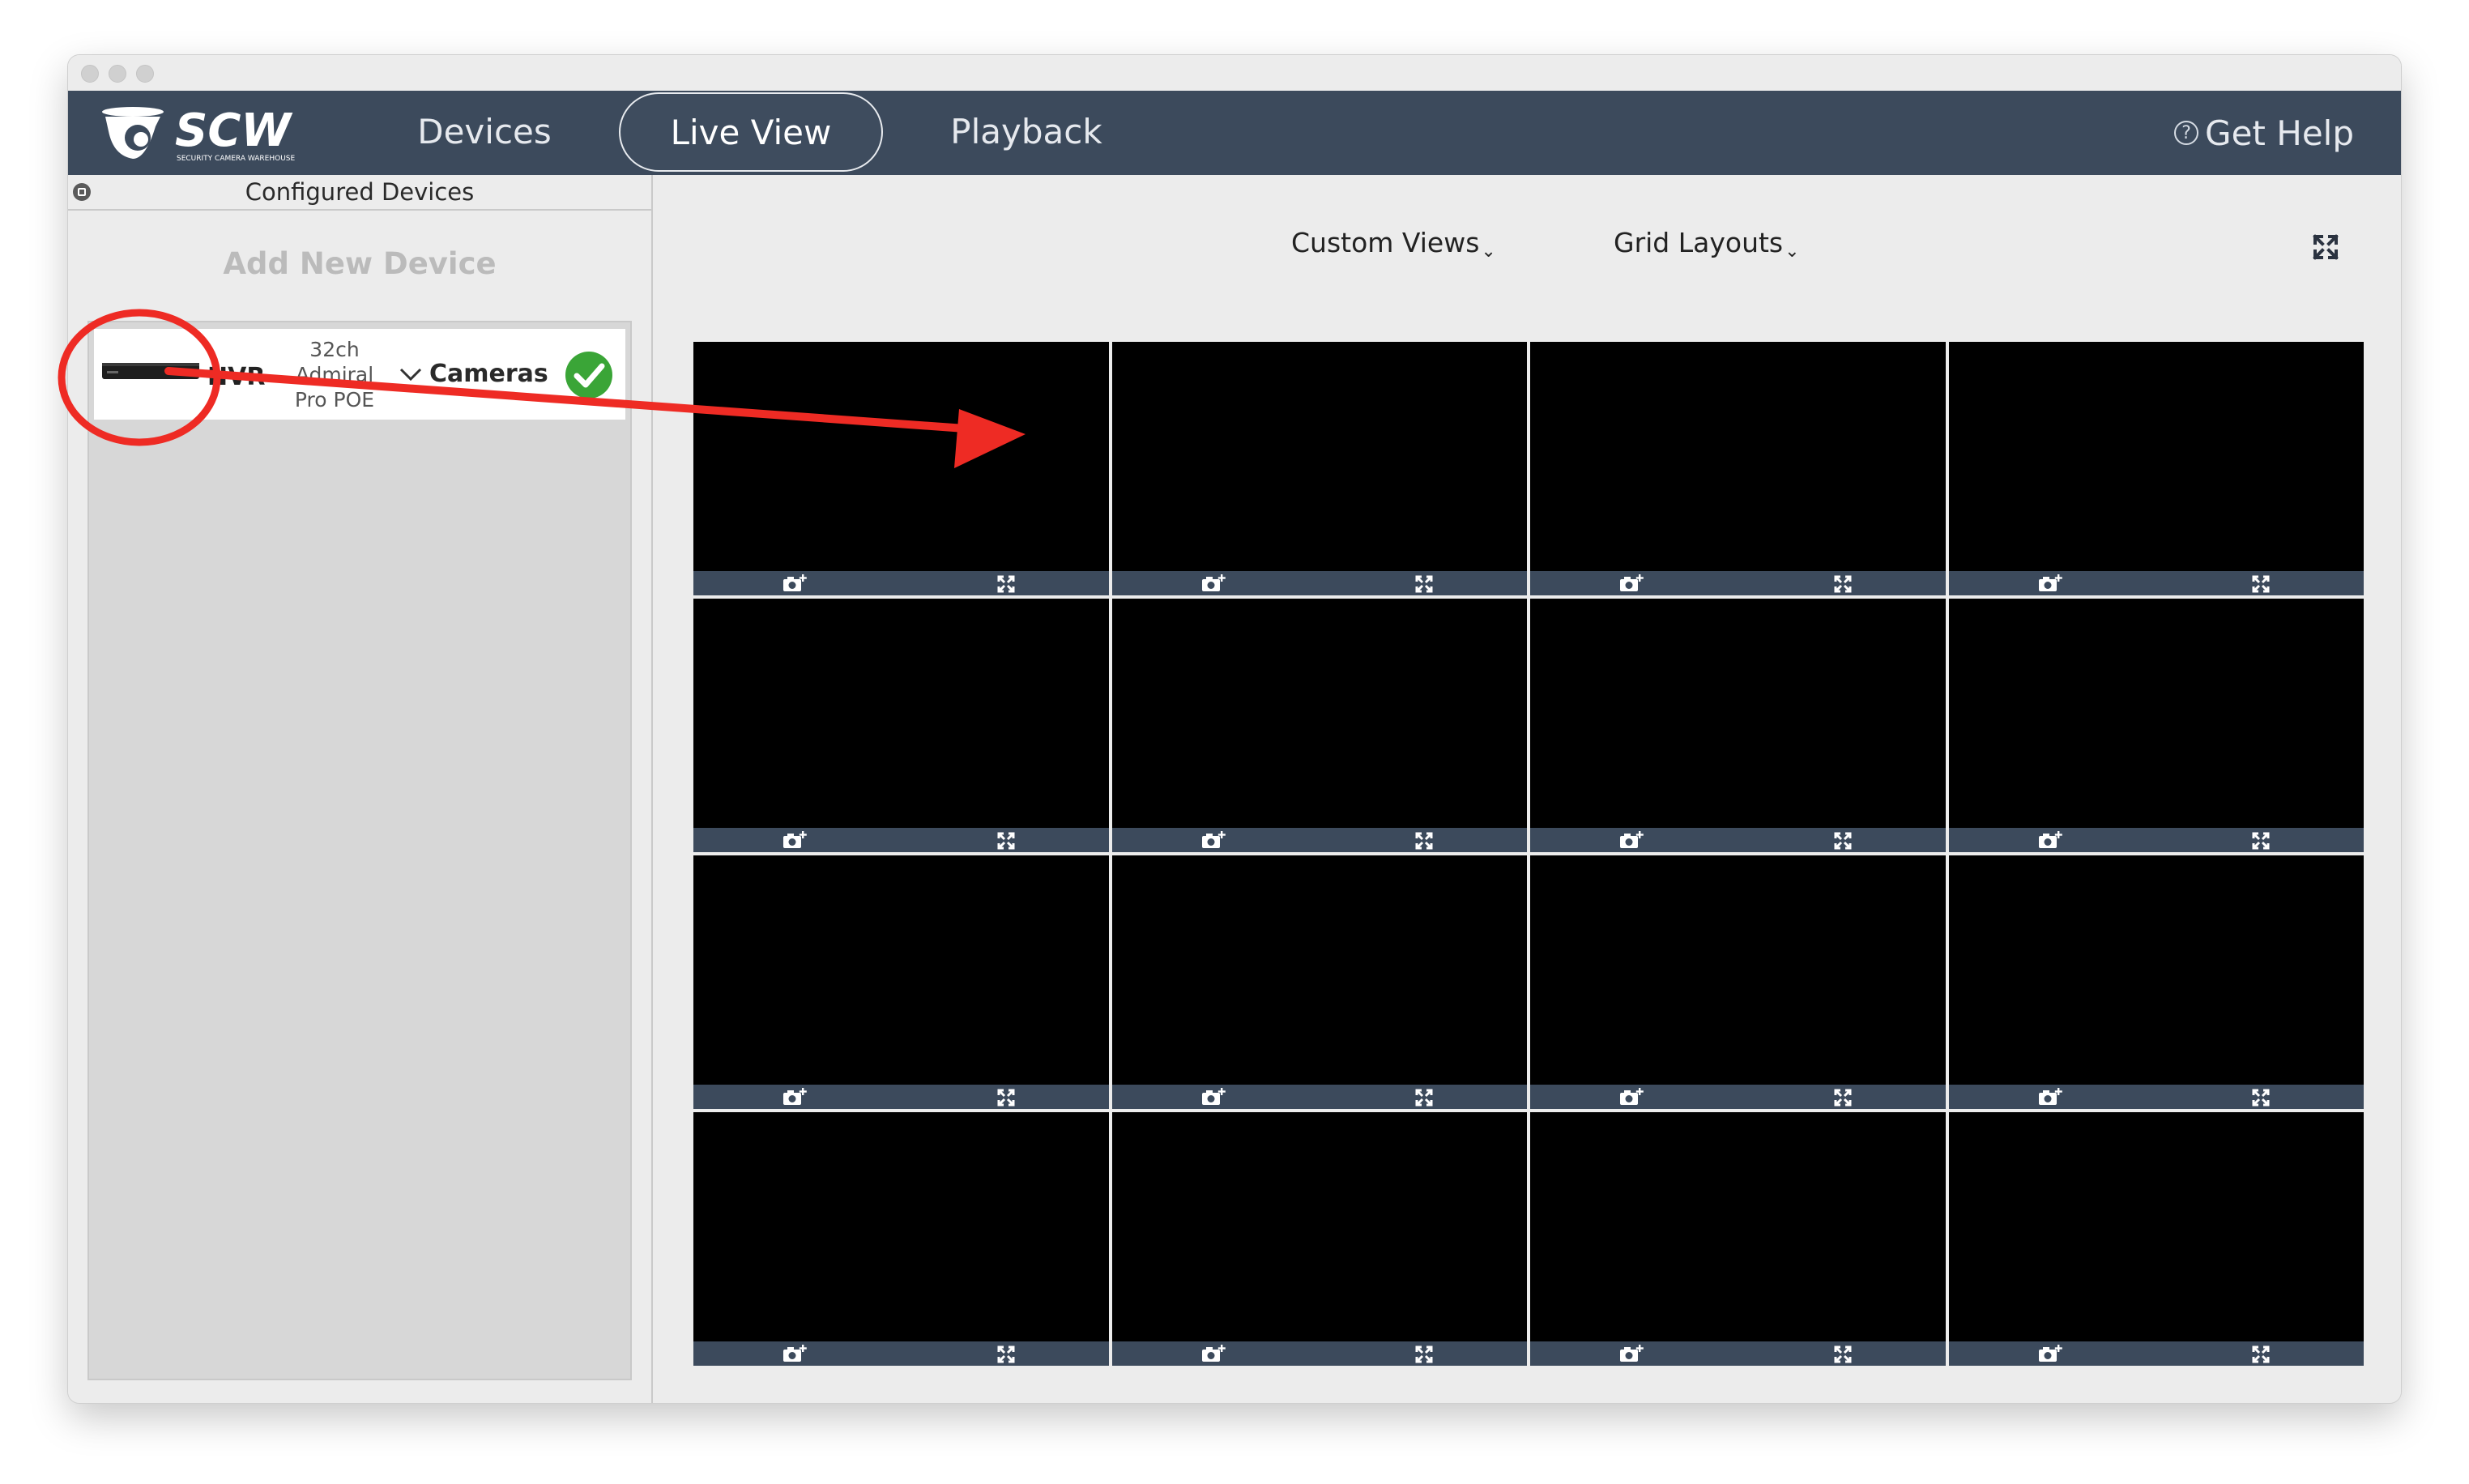  Describe the element at coordinates (485, 131) in the screenshot. I see `tab-devices: Devices` at that location.